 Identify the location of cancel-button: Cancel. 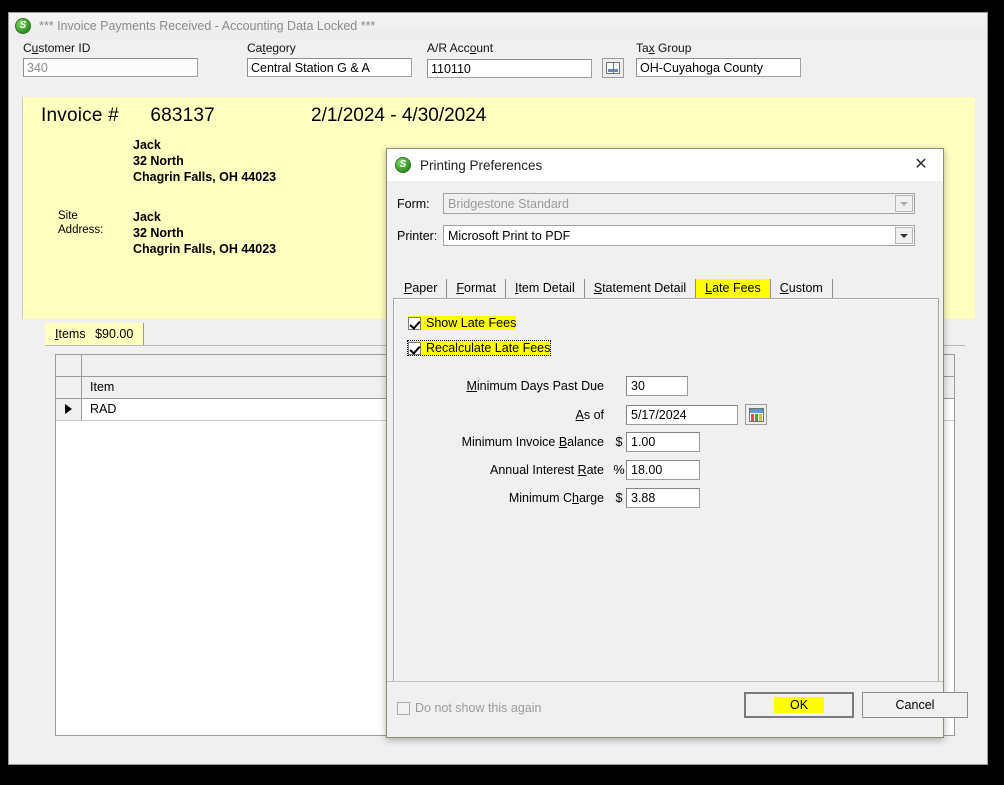
(915, 705).